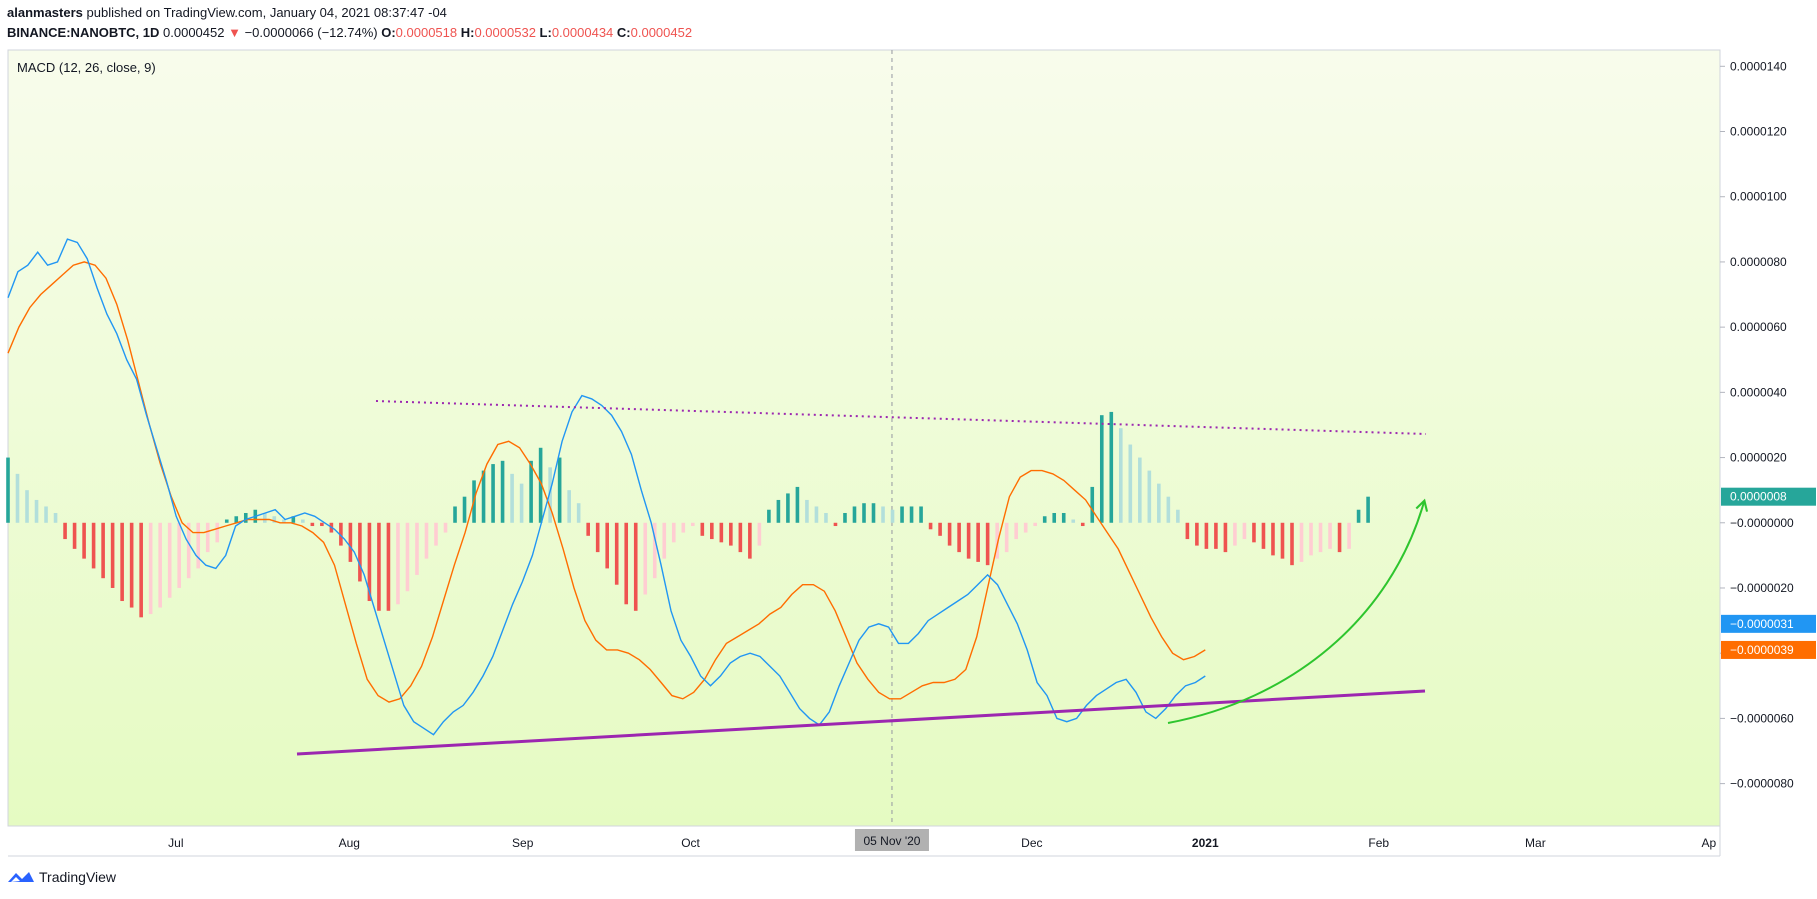  What do you see at coordinates (1762, 718) in the screenshot?
I see `y-tick-label: −0.0000060` at bounding box center [1762, 718].